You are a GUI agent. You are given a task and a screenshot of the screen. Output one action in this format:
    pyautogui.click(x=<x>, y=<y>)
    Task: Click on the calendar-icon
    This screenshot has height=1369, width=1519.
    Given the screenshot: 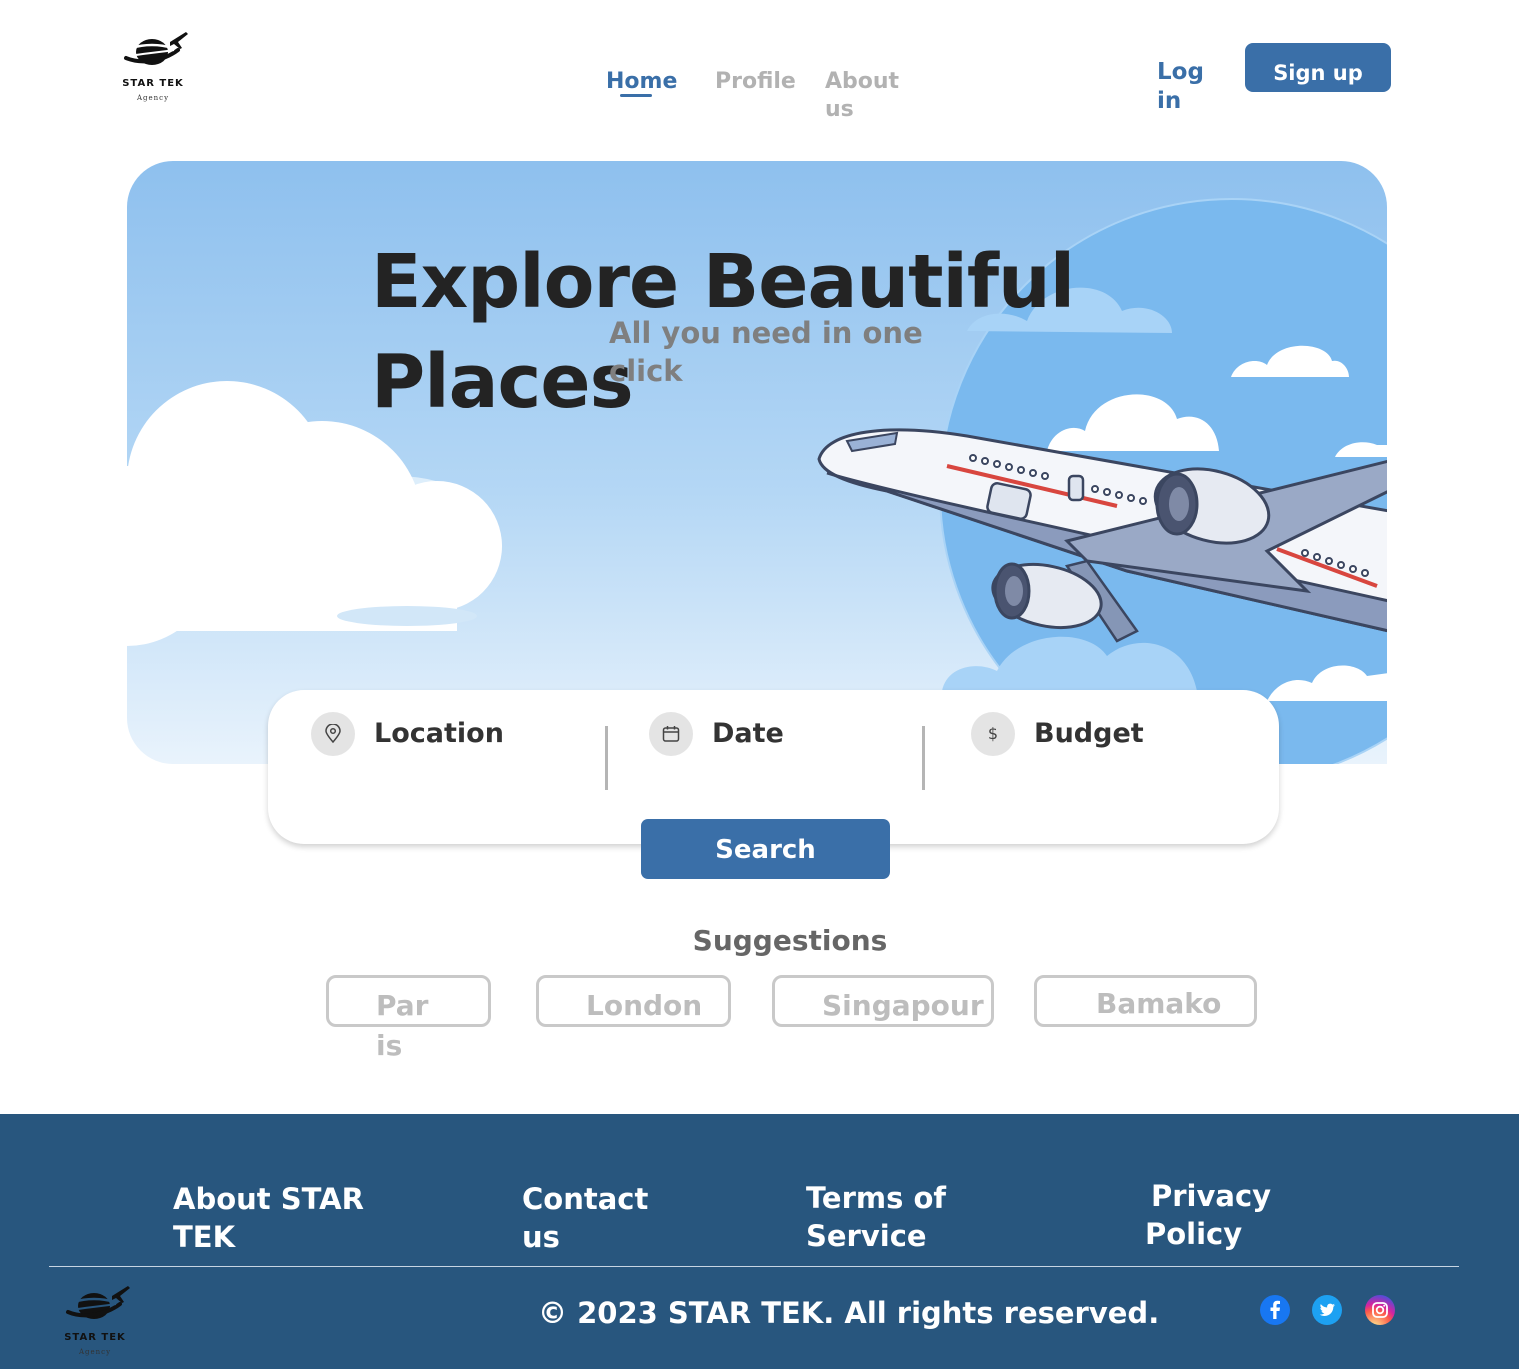 What is the action you would take?
    pyautogui.click(x=671, y=734)
    